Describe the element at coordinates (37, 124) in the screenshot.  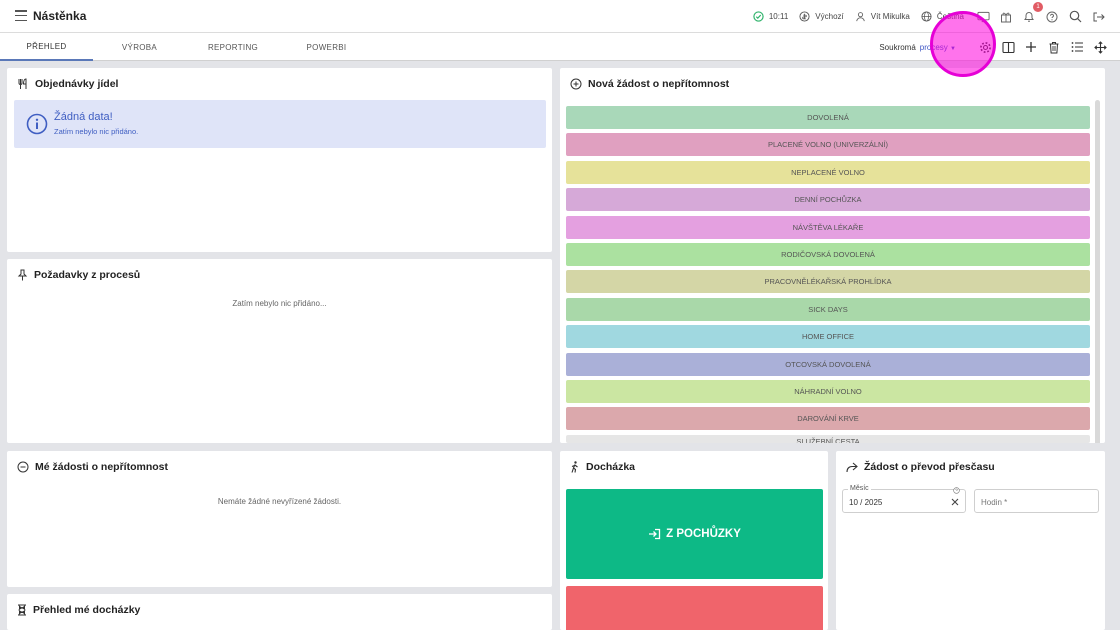
I see `info-icon` at that location.